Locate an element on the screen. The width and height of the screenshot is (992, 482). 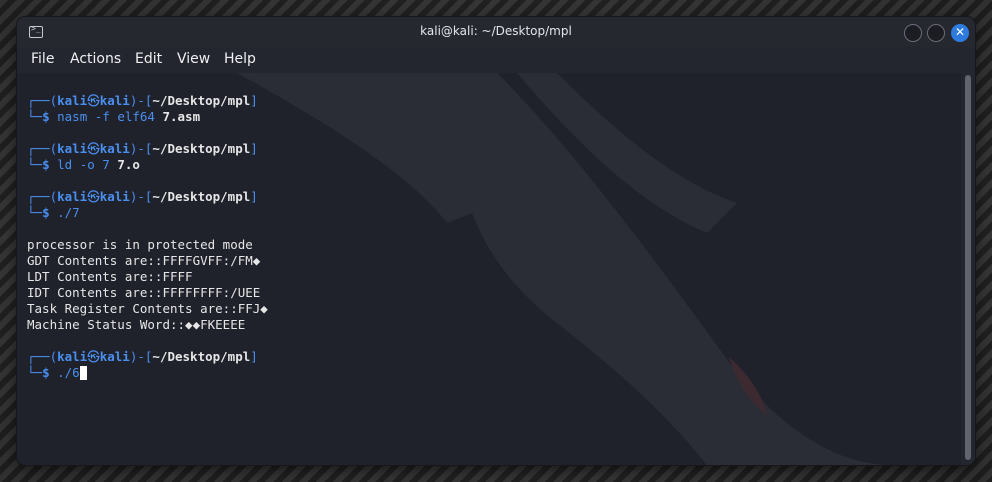
text-cursor is located at coordinates (83, 373).